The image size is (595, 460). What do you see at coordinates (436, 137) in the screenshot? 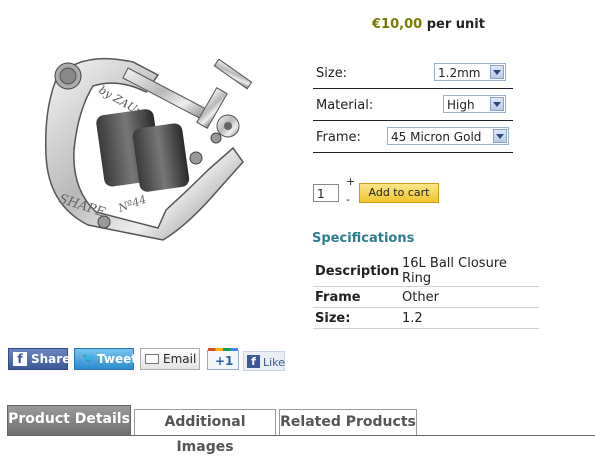
I see `frame-select-value: 45 Micron Gold` at bounding box center [436, 137].